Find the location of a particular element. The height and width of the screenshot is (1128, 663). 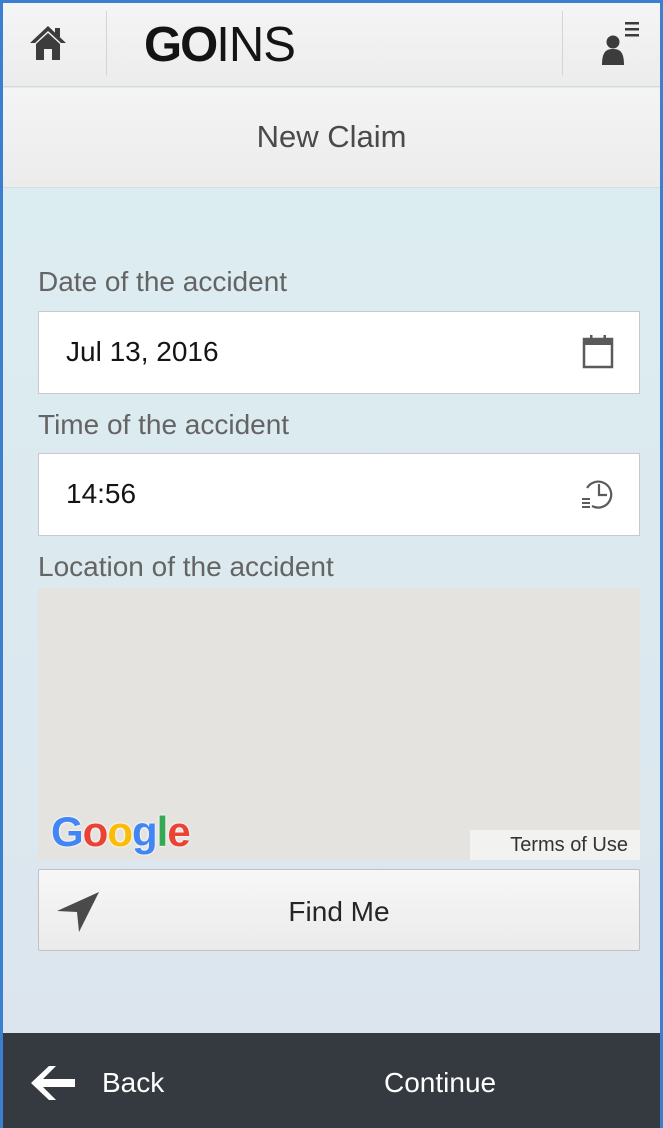

home-icon is located at coordinates (47, 43).